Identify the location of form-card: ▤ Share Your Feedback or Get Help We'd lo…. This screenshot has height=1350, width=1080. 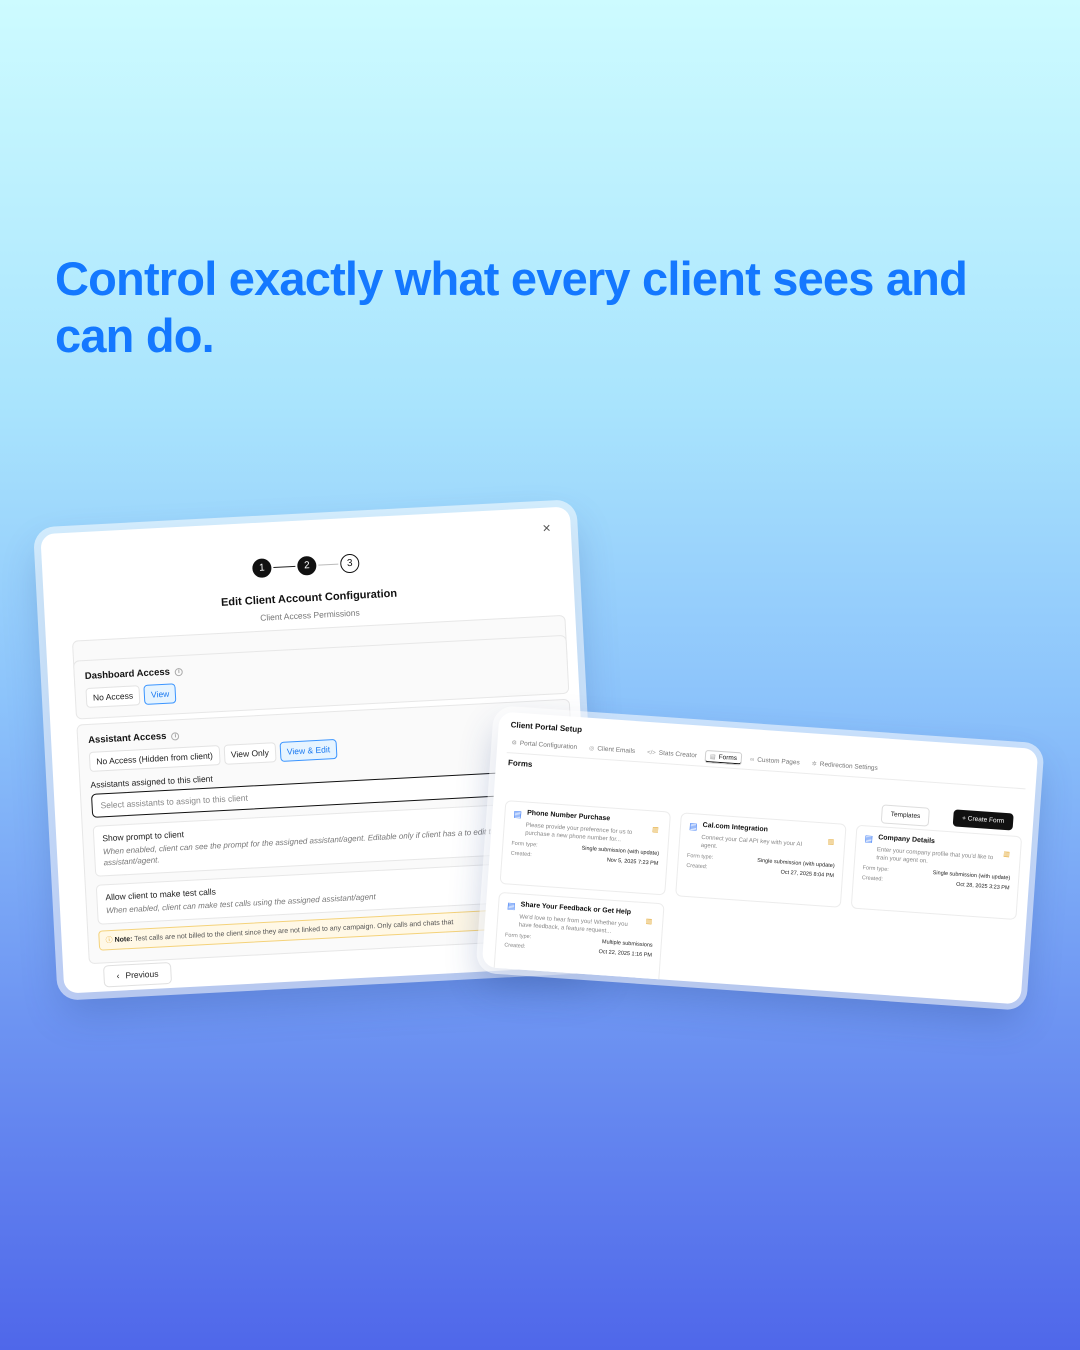
(579, 939).